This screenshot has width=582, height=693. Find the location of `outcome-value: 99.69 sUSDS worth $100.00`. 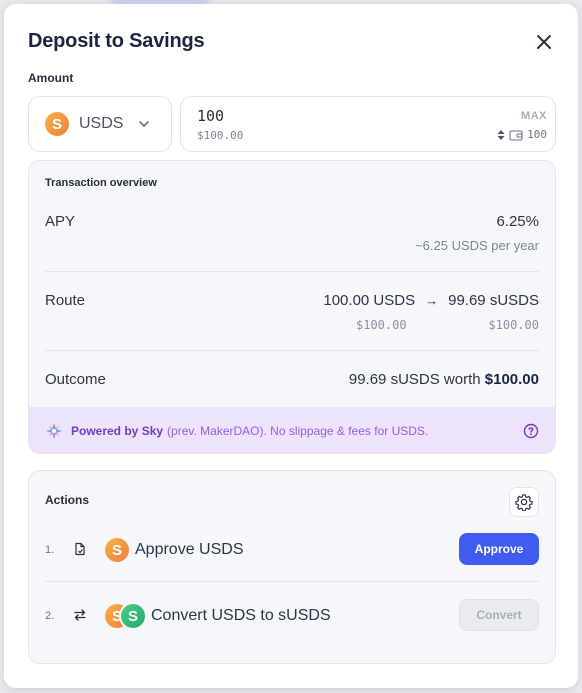

outcome-value: 99.69 sUSDS worth $100.00 is located at coordinates (444, 379).